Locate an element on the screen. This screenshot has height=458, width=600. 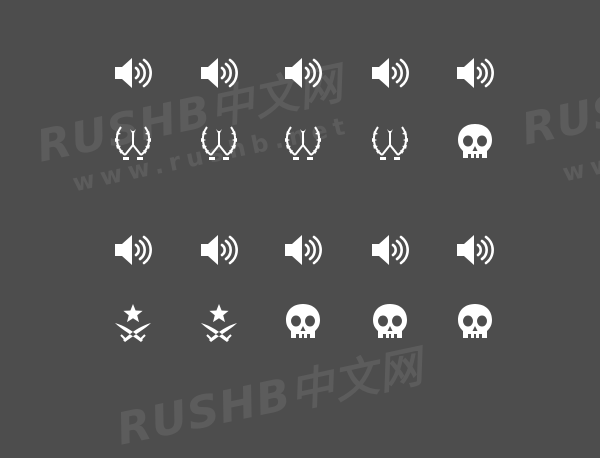
watermark-url: www.rushb.net is located at coordinates (580, 144).